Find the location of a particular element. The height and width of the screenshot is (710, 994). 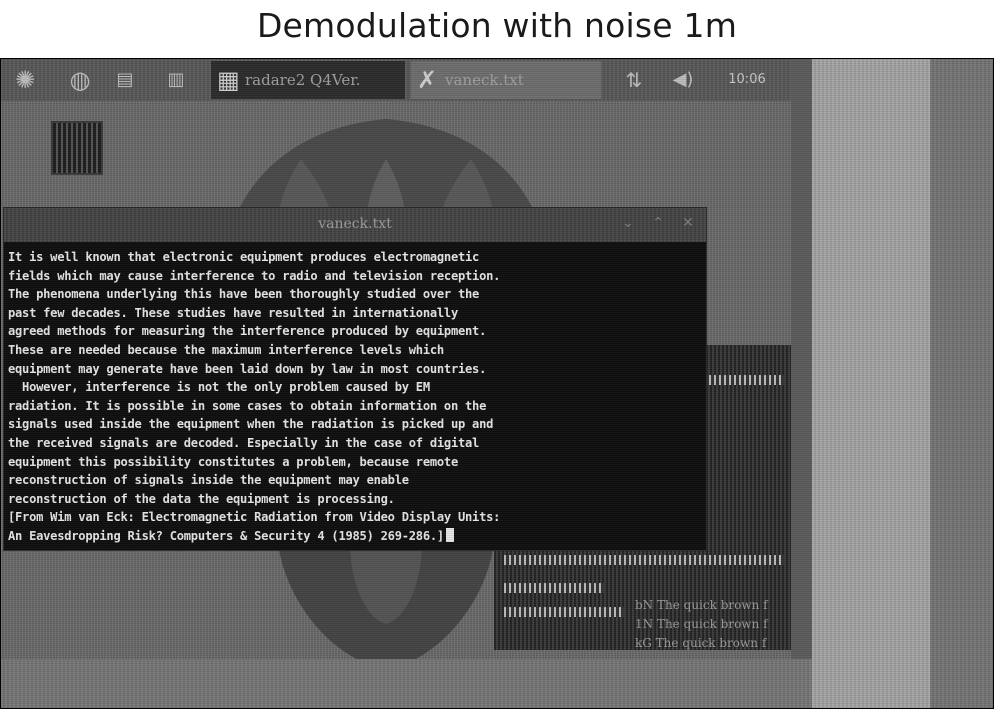

bottom-strip is located at coordinates (406, 683).